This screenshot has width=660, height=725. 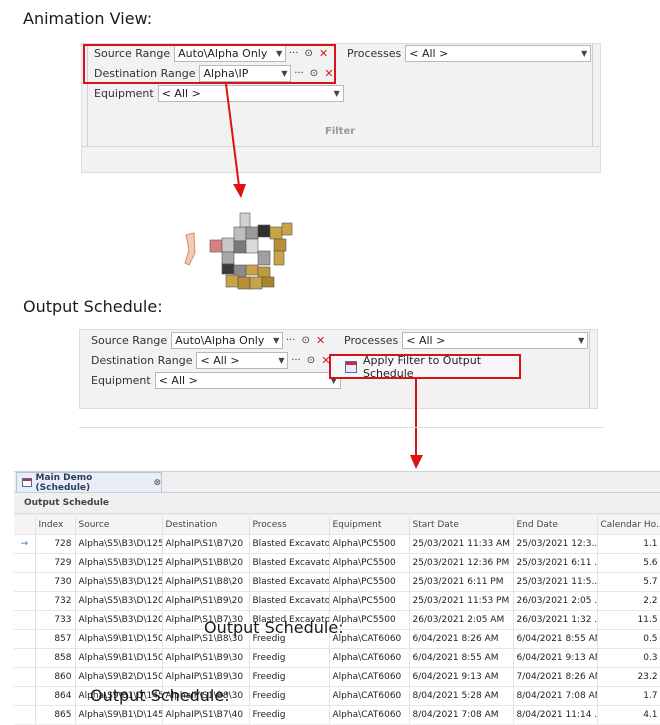 I want to click on table-cell: 2.2 hrs, so click(x=628, y=601).